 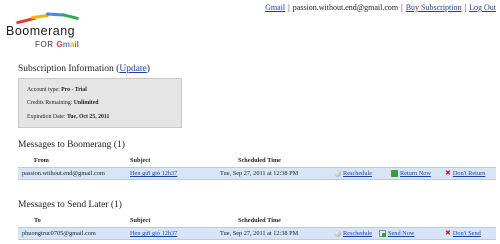 I want to click on buy-subscription-link: Buy Subscription, so click(x=434, y=7).